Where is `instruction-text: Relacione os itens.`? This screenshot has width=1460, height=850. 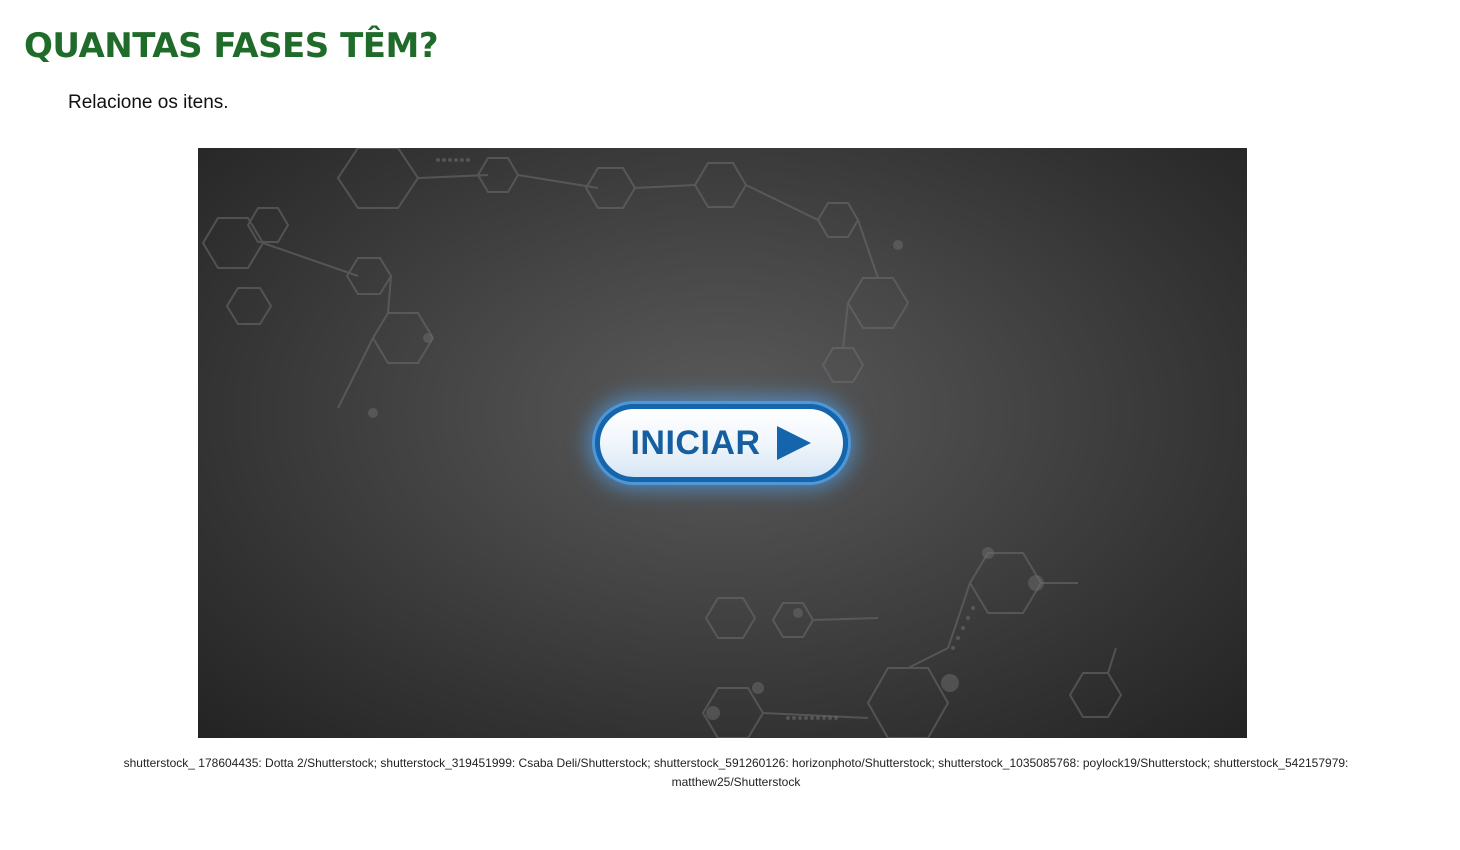 instruction-text: Relacione os itens. is located at coordinates (148, 102).